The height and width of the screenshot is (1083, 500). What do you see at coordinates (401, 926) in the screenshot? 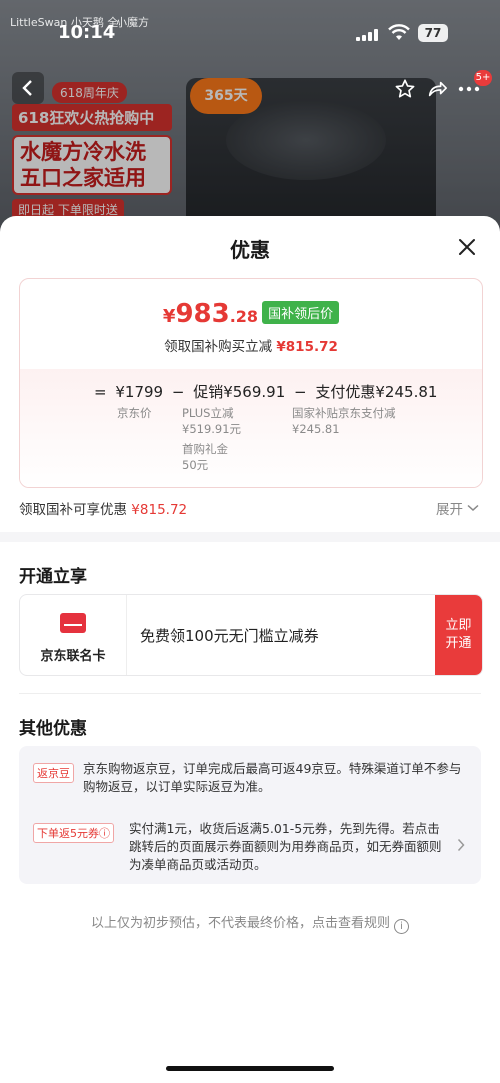
I see `info-icon: i` at bounding box center [401, 926].